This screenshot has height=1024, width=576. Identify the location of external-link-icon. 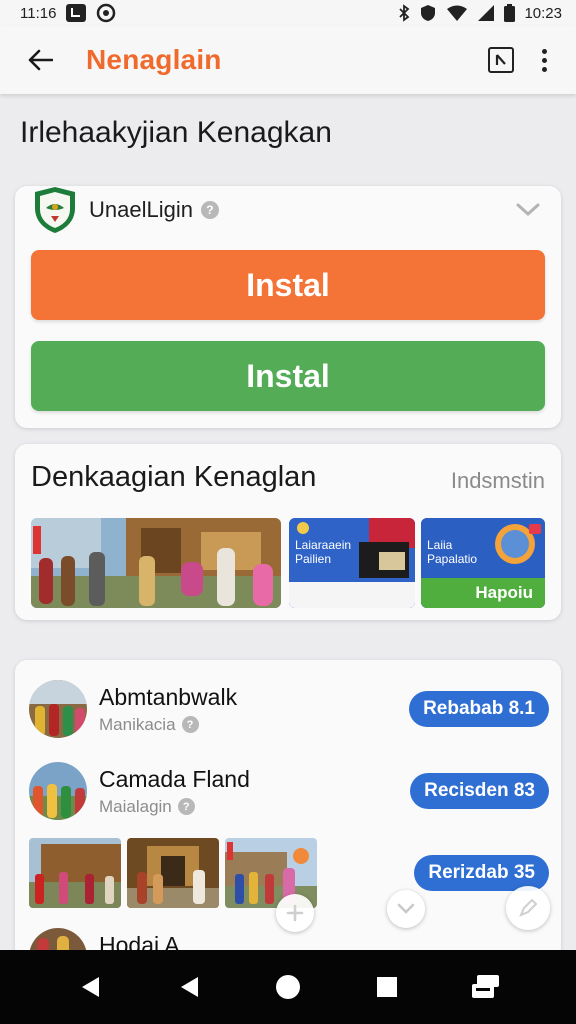
(500, 59).